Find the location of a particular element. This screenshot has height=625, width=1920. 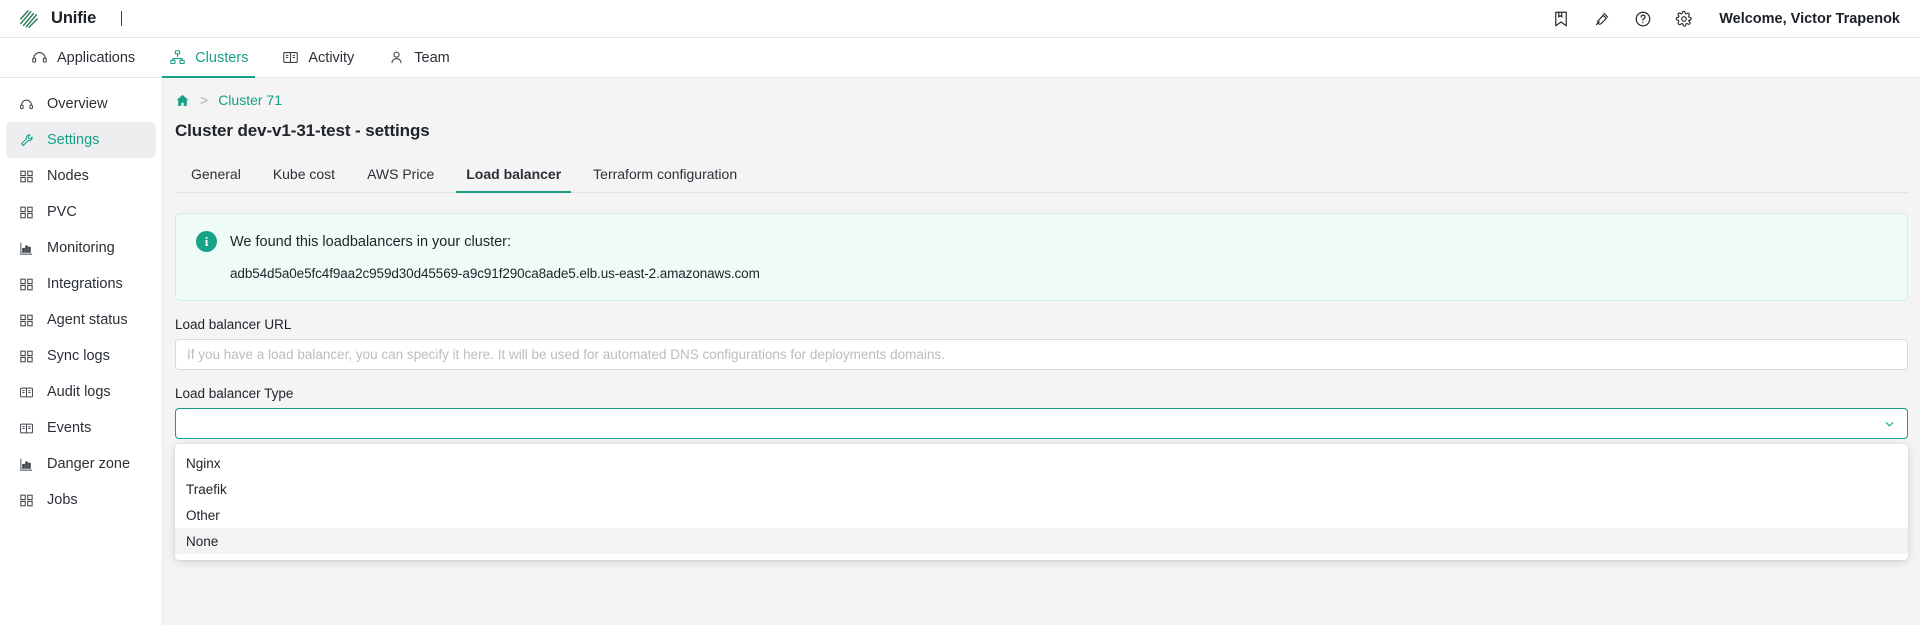

unifie-logo-icon is located at coordinates (29, 19).